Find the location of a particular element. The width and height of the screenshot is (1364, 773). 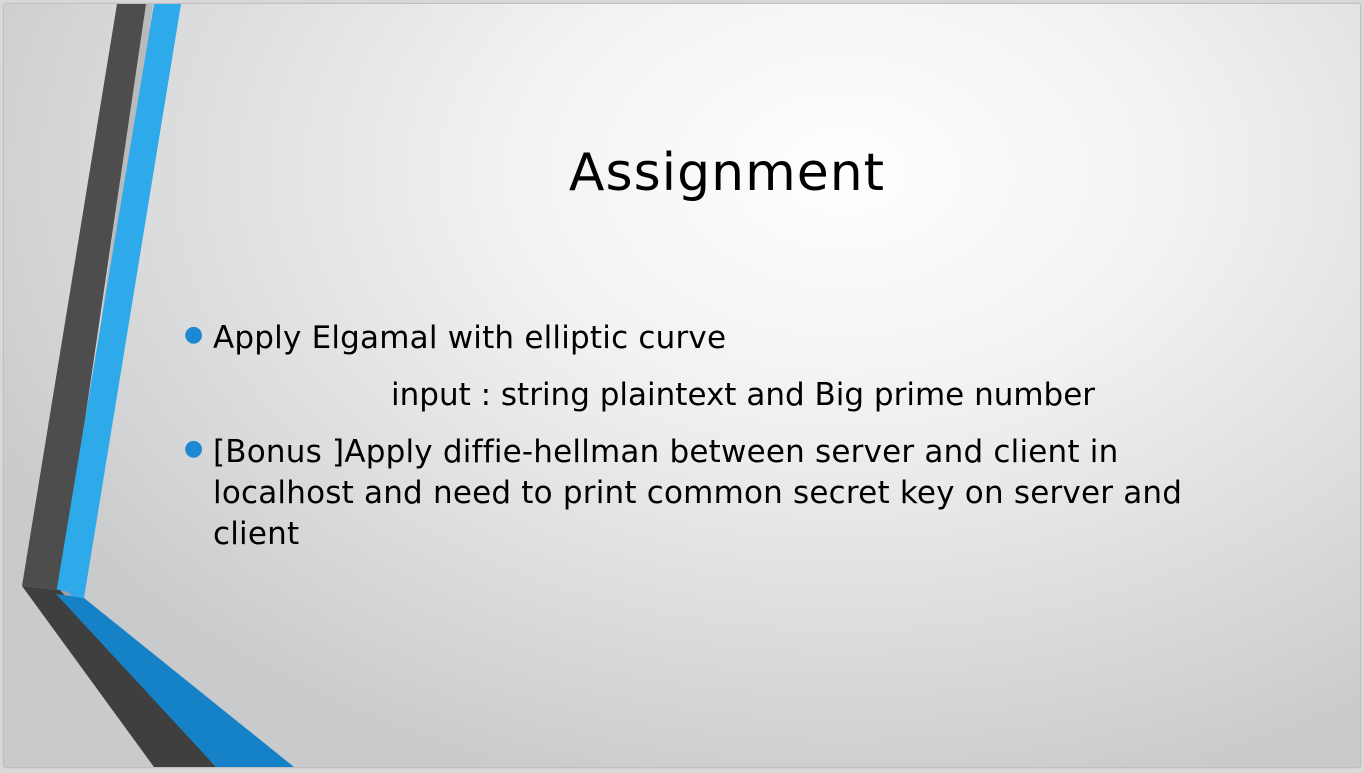

slide-title: Assignment is located at coordinates (727, 173).